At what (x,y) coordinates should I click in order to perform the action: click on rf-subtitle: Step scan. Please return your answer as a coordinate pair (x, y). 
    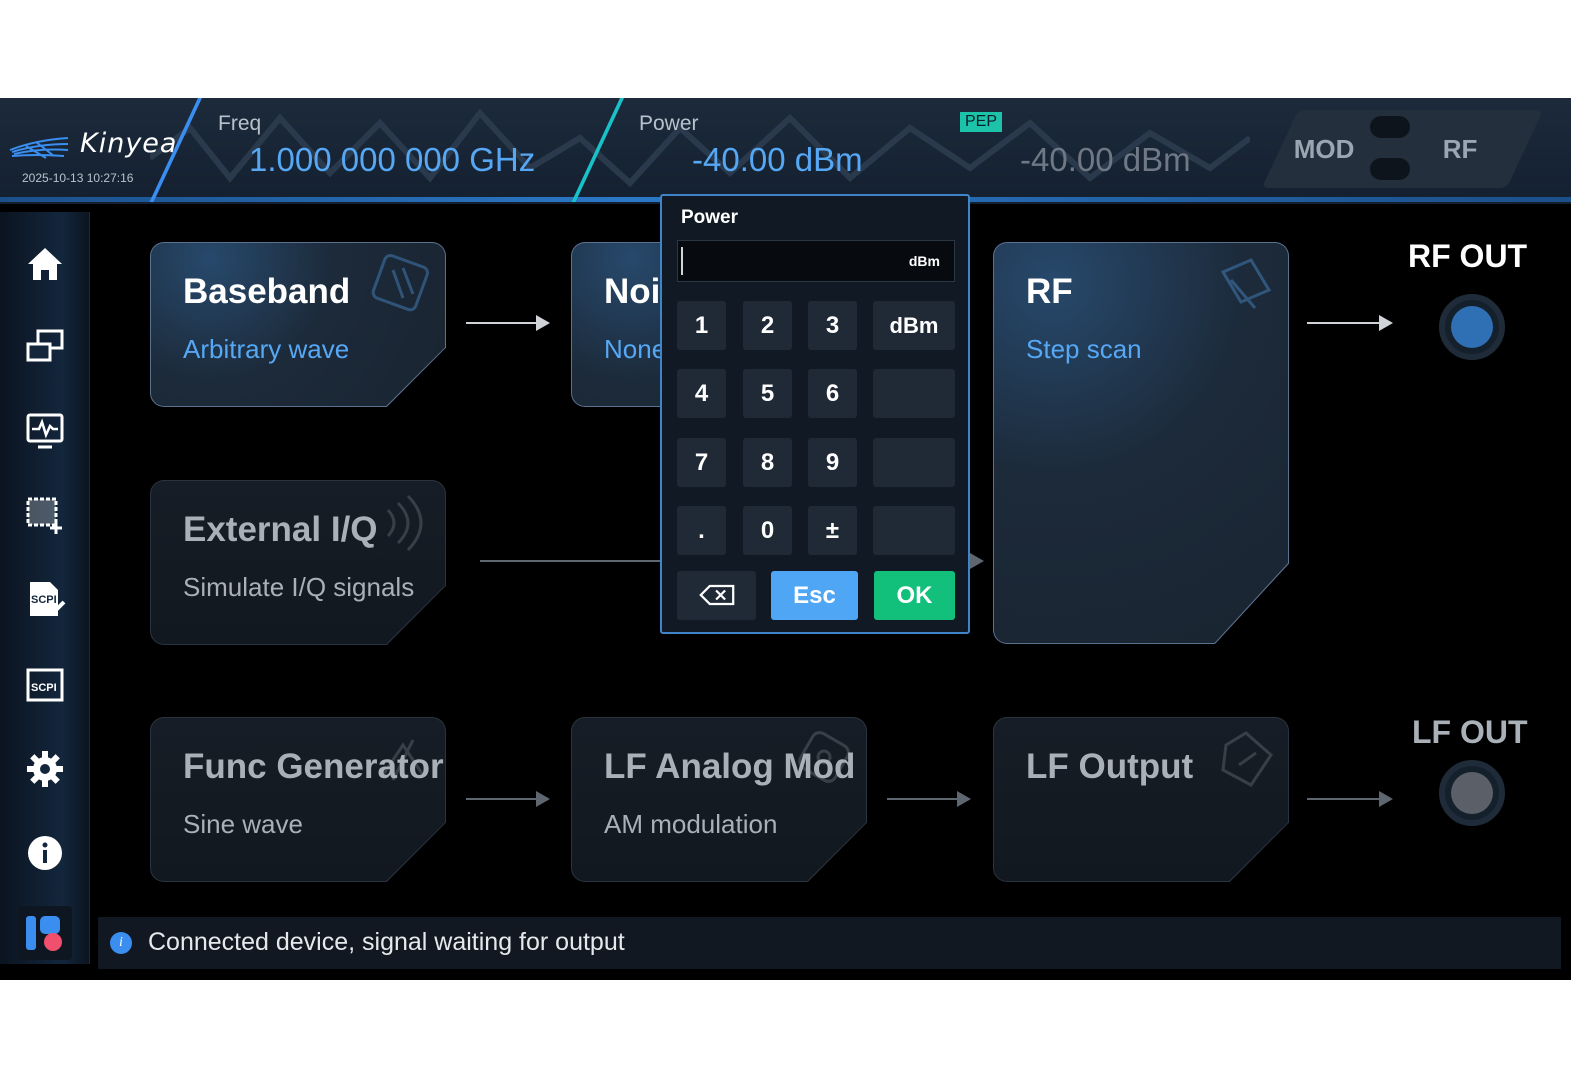
    Looking at the image, I should click on (1084, 349).